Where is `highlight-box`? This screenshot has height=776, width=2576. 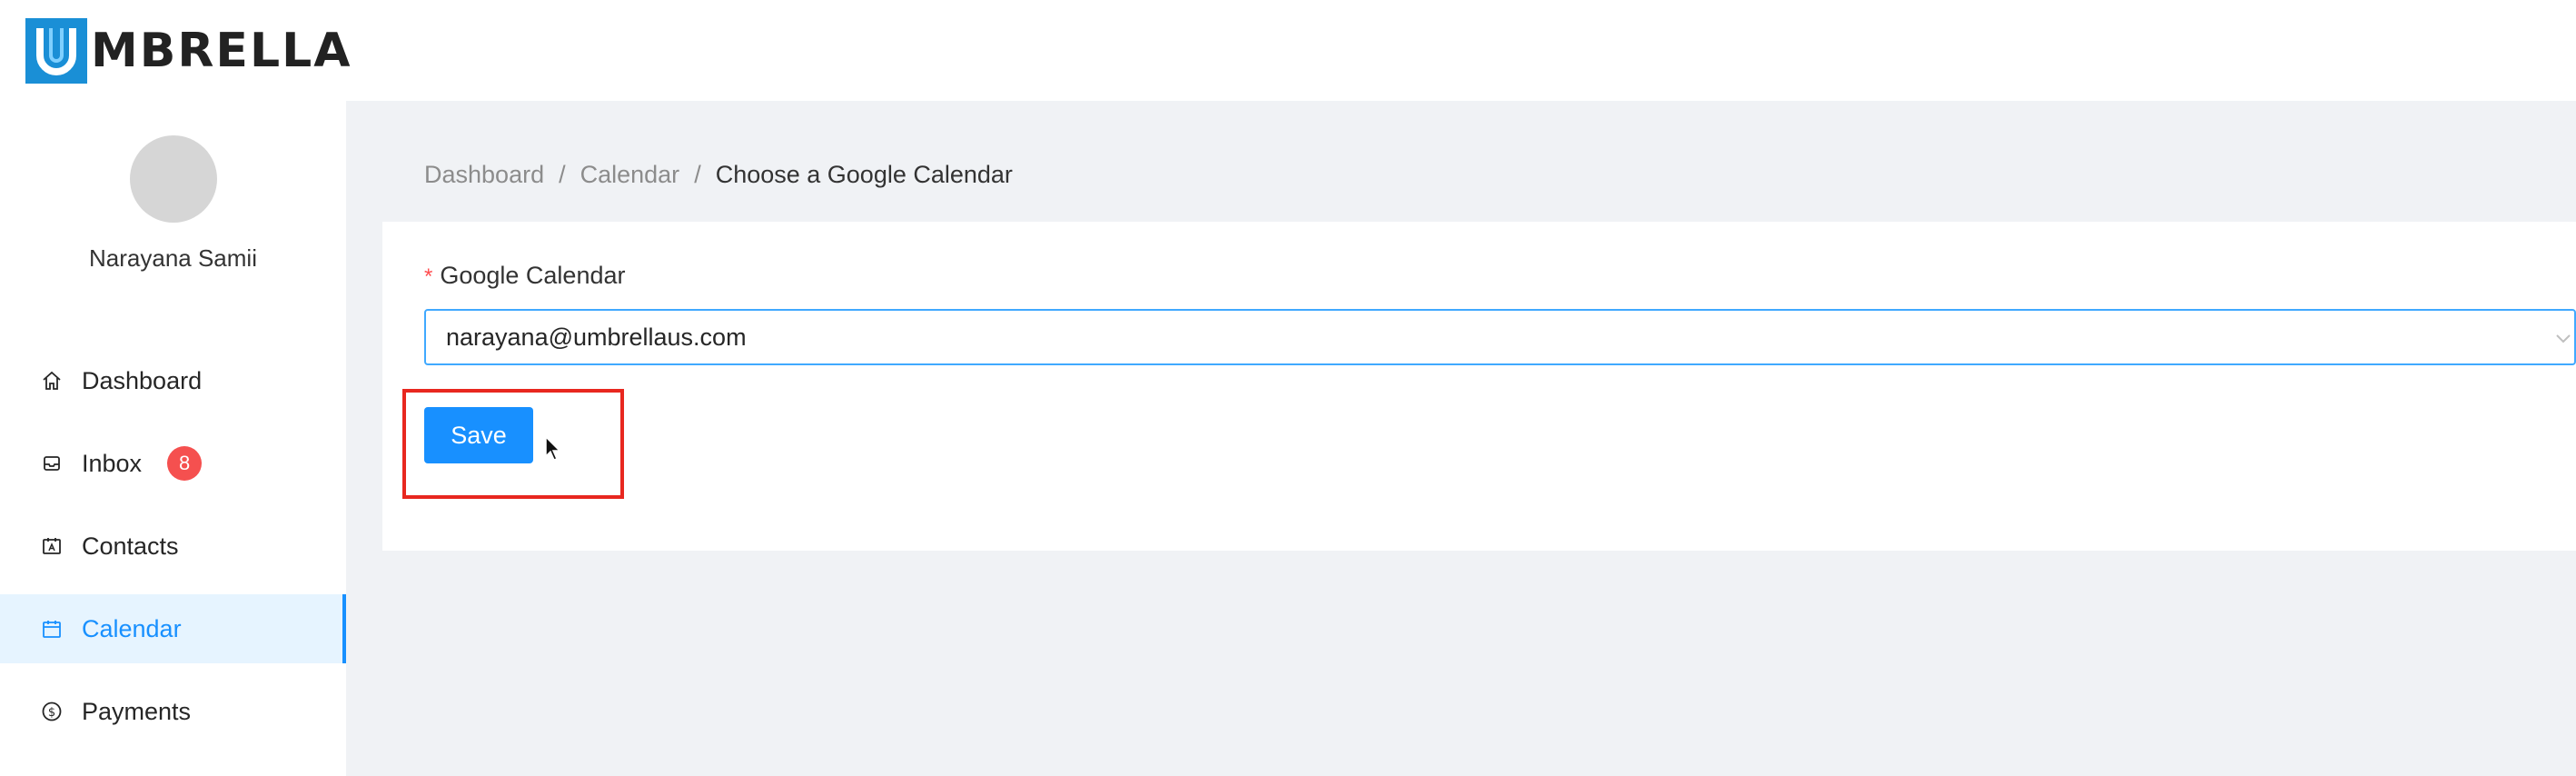
highlight-box is located at coordinates (513, 444).